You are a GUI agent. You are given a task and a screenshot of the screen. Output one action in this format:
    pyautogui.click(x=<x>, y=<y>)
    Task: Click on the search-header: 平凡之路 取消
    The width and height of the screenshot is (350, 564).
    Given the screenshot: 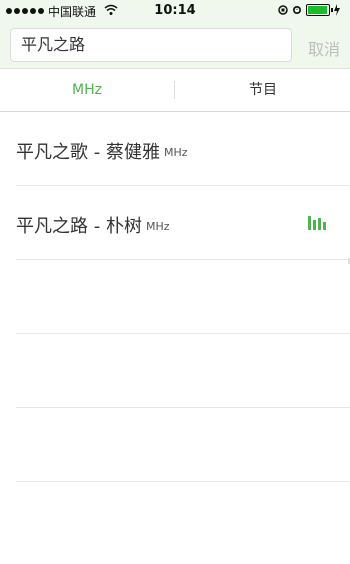 What is the action you would take?
    pyautogui.click(x=175, y=45)
    